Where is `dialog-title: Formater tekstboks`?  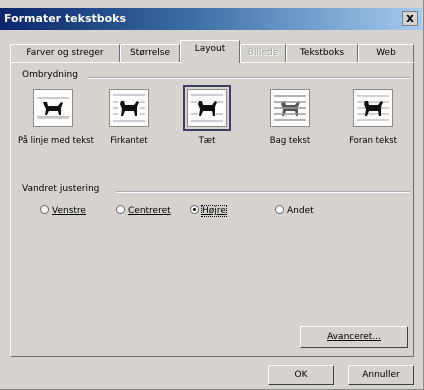 dialog-title: Formater tekstboks is located at coordinates (65, 18).